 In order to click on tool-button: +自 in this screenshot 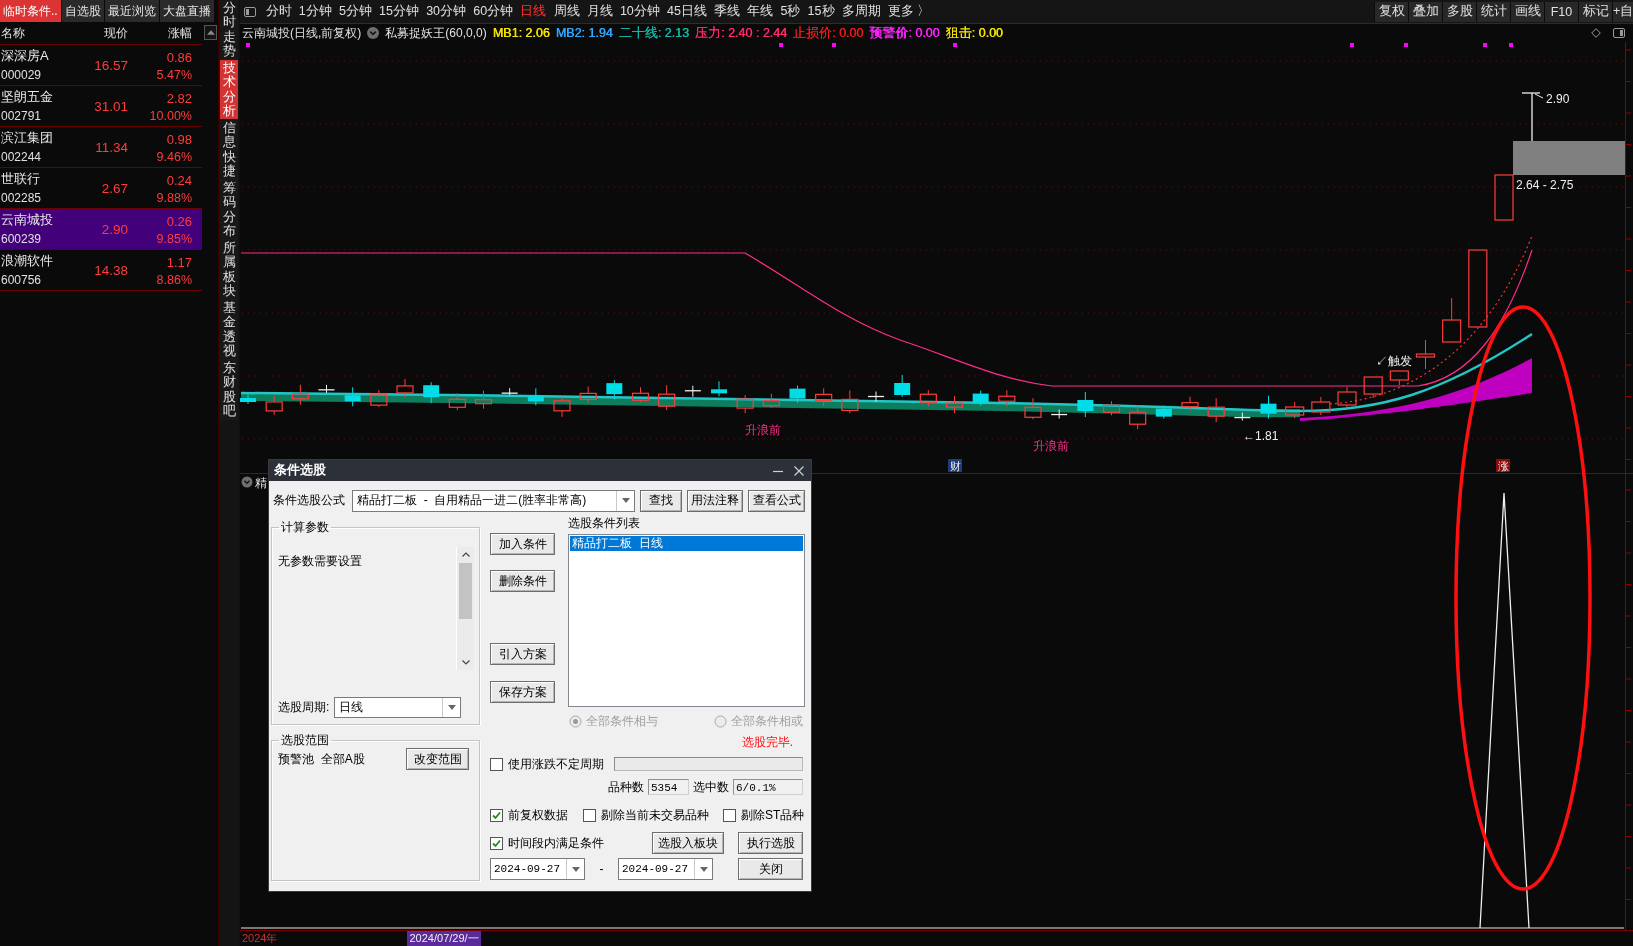, I will do `click(1622, 11)`.